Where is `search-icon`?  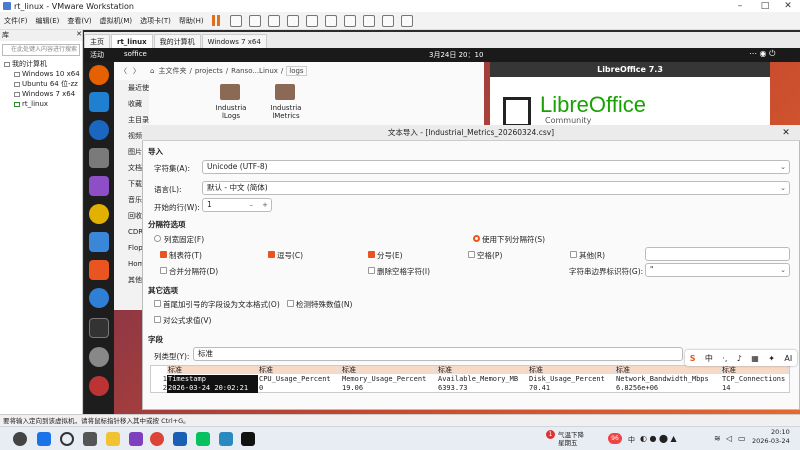 search-icon is located at coordinates (67, 439).